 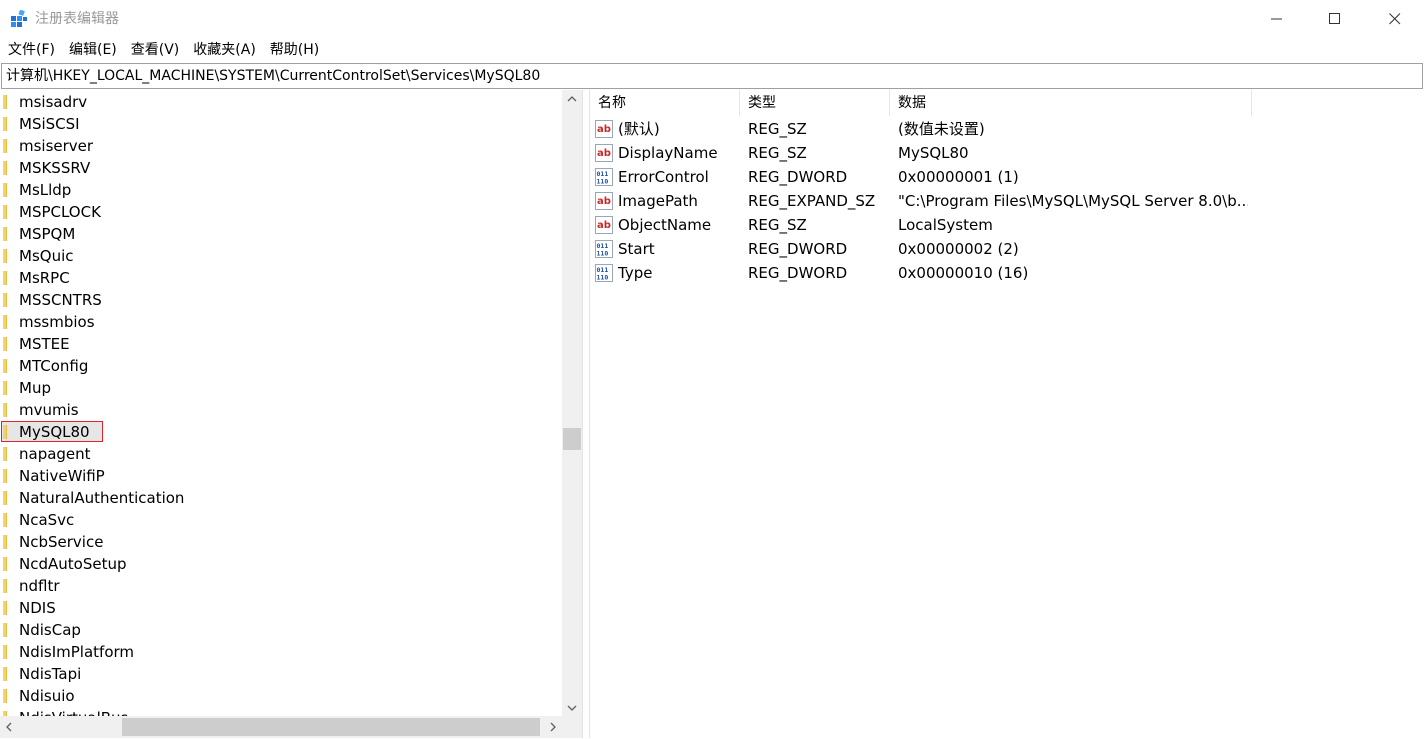 What do you see at coordinates (331, 727) in the screenshot?
I see `tree-horizontal-scroll-thumb` at bounding box center [331, 727].